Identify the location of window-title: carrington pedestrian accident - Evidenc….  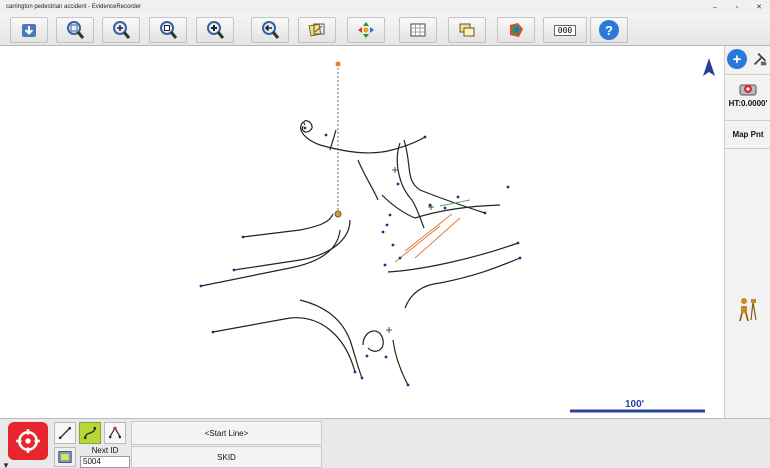
(74, 7).